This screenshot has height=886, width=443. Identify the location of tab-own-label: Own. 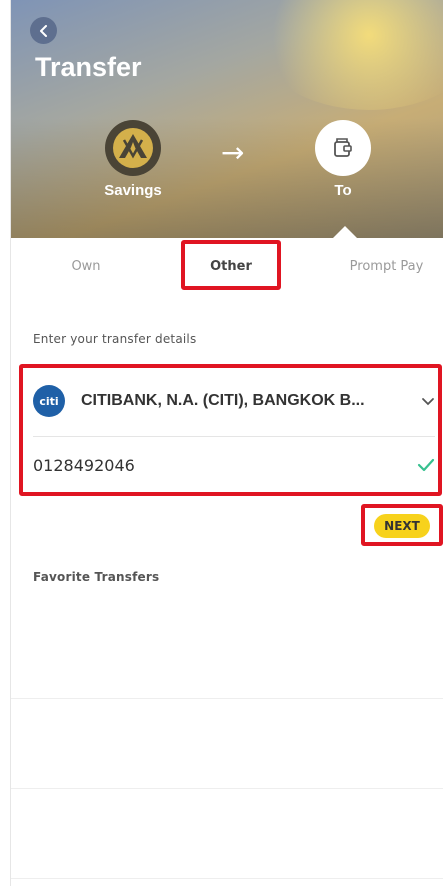
(86, 266).